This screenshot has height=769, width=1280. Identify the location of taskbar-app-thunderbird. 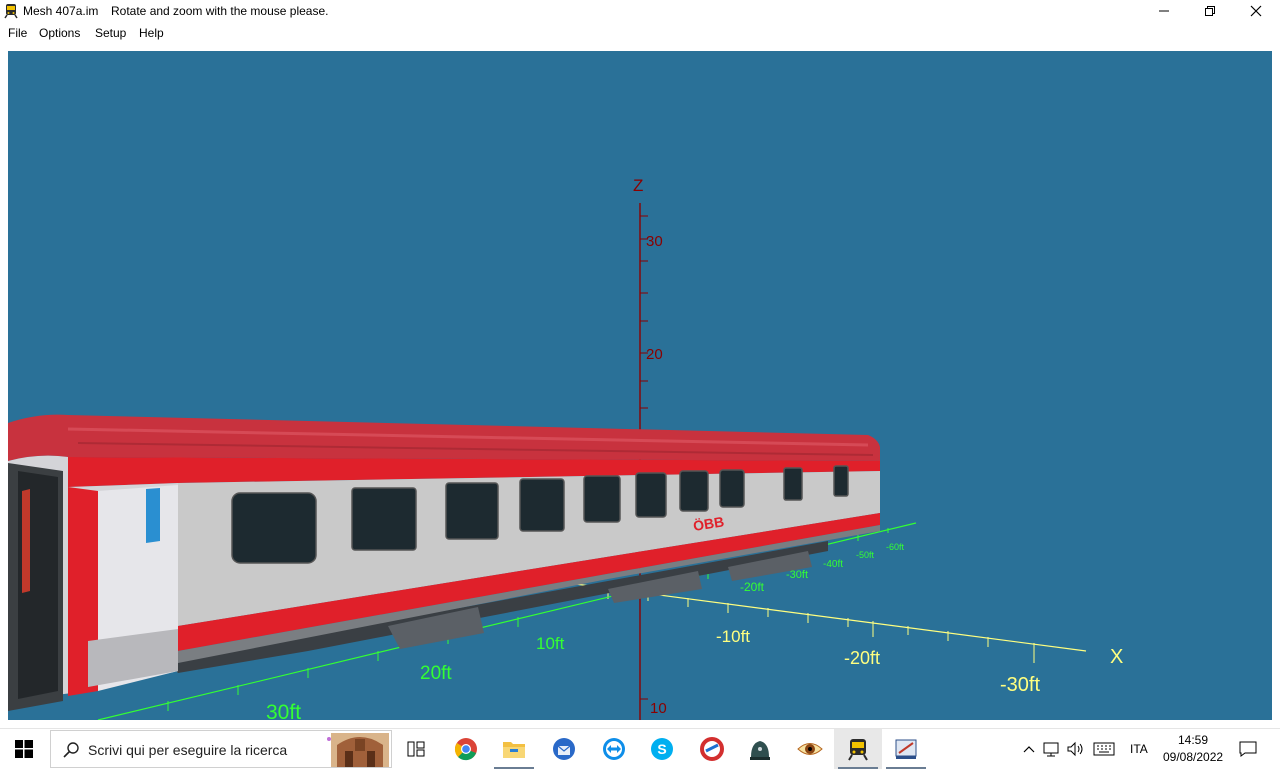
(564, 749).